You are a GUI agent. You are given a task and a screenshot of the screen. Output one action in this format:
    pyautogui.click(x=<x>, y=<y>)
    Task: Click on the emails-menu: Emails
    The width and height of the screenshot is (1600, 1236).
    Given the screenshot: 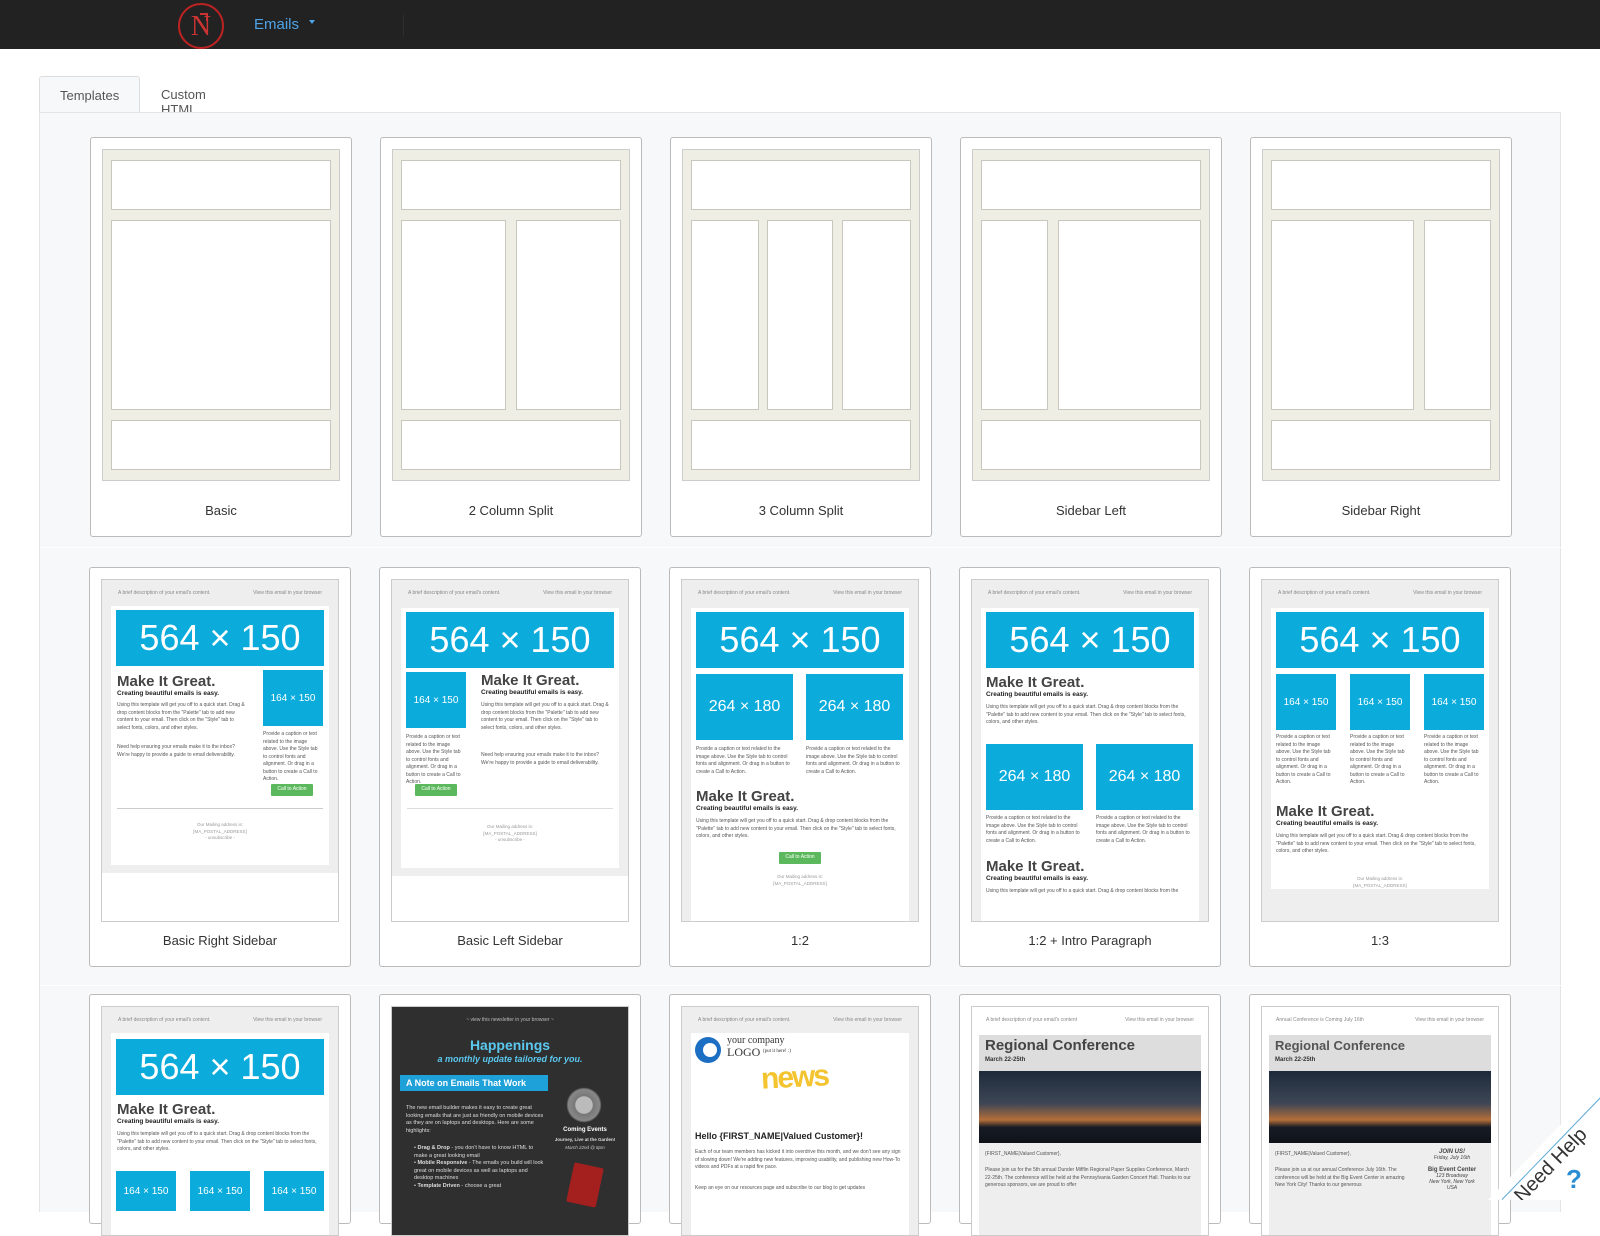 What is the action you would take?
    pyautogui.click(x=285, y=24)
    